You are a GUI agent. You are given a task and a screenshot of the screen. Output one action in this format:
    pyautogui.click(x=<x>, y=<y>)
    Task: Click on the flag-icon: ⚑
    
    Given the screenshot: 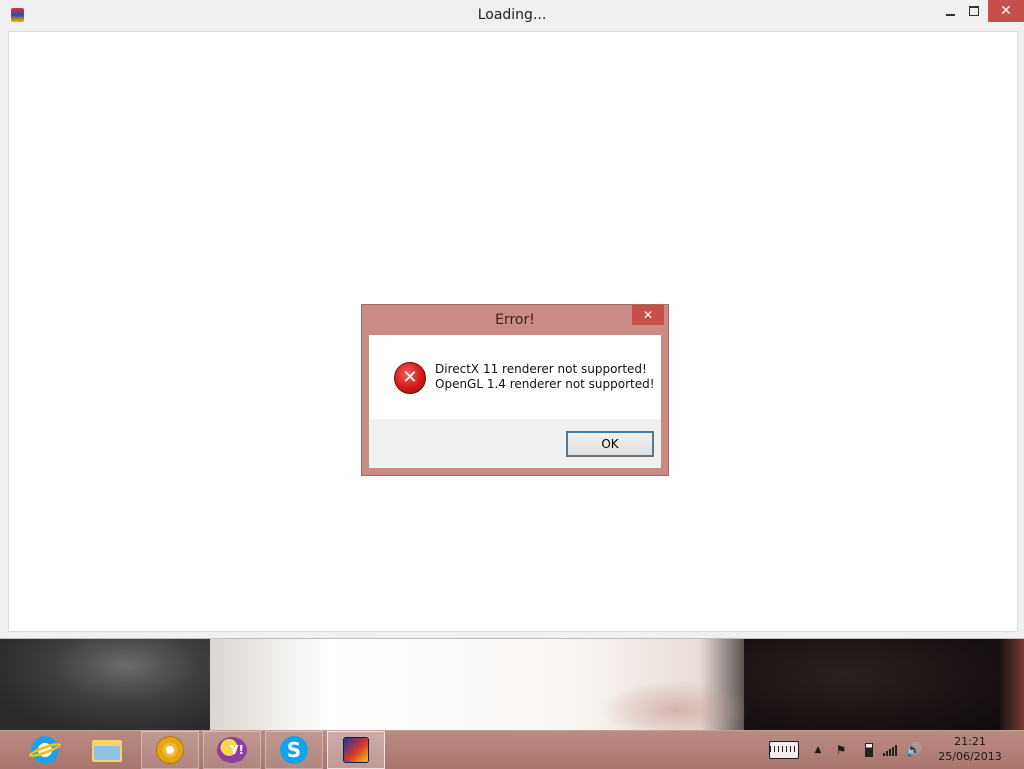 What is the action you would take?
    pyautogui.click(x=841, y=750)
    